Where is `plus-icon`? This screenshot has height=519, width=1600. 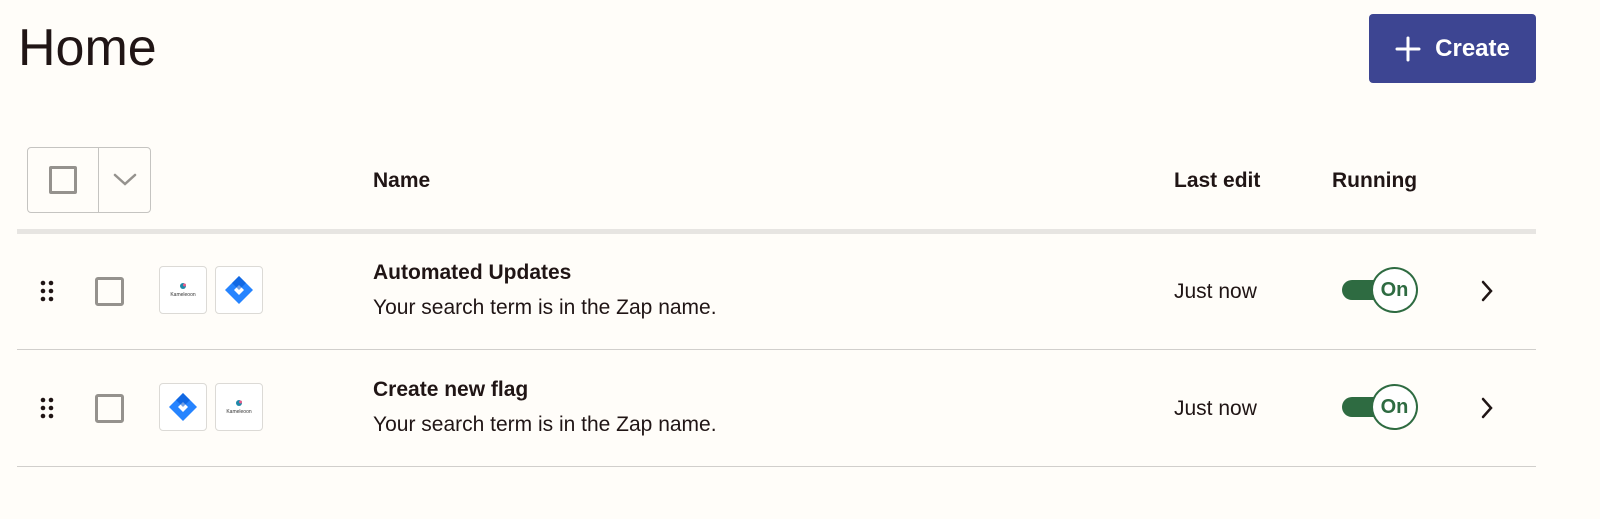 plus-icon is located at coordinates (1408, 48).